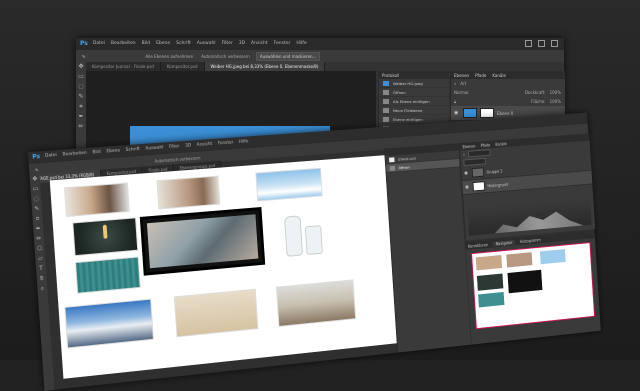  Describe the element at coordinates (183, 66) in the screenshot. I see `tab-document: Kompositor.psd` at that location.